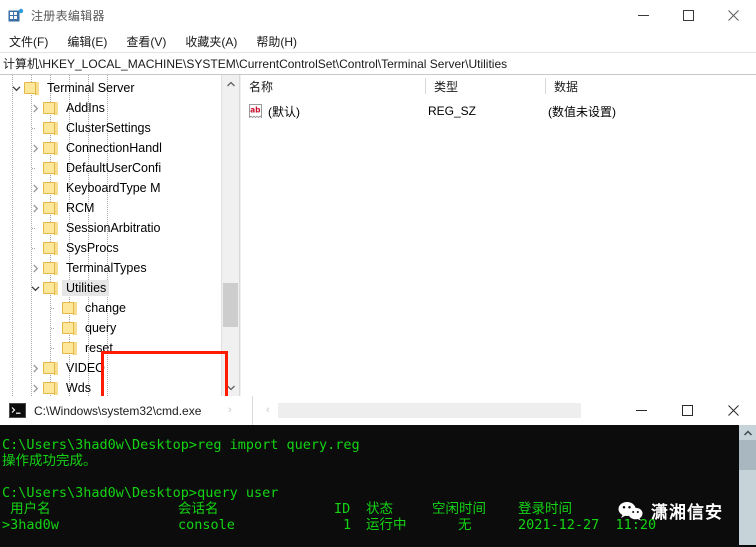 The width and height of the screenshot is (756, 547). I want to click on tree-item-clustersettings: ClusterSettings, so click(119, 128).